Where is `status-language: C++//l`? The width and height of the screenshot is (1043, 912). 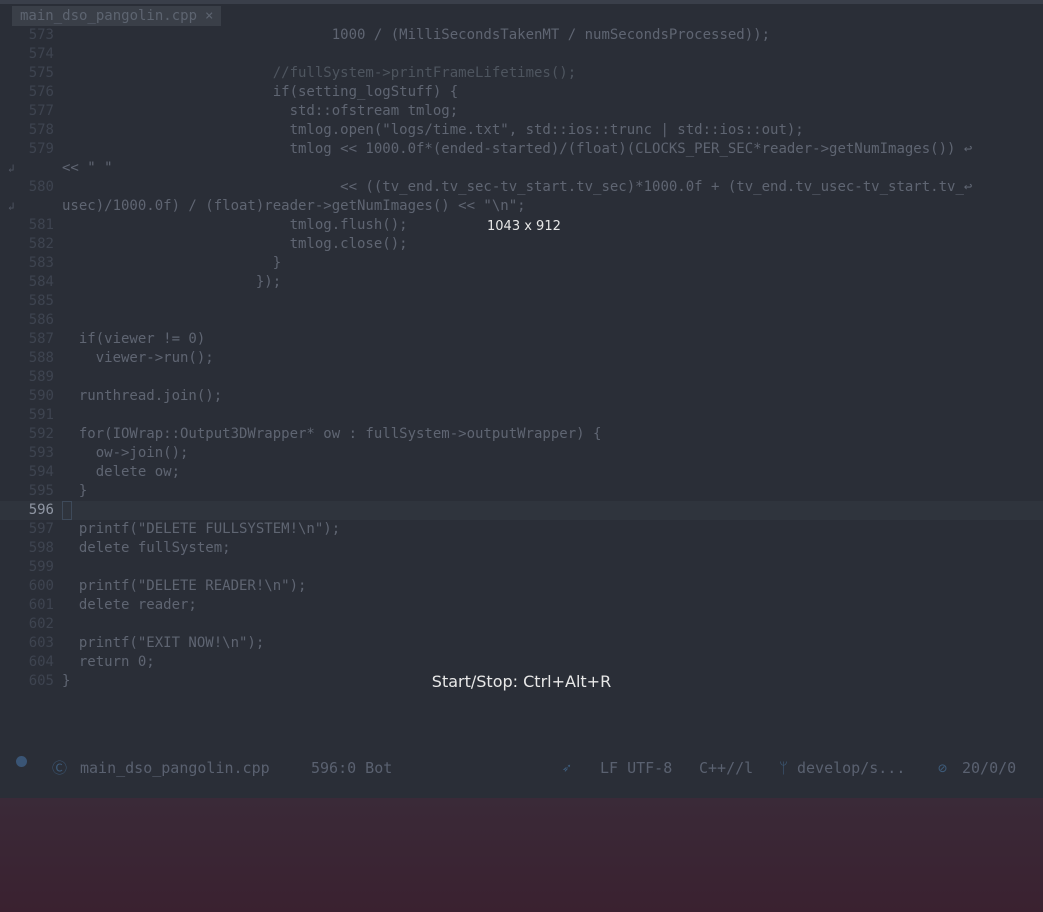
status-language: C++//l is located at coordinates (726, 768).